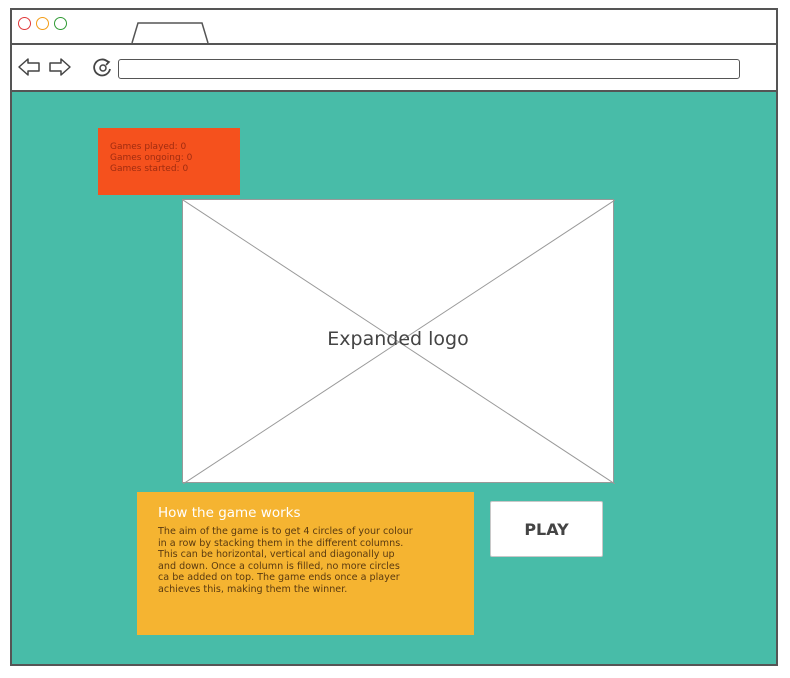 The width and height of the screenshot is (790, 678). I want to click on browser-tab, so click(170, 32).